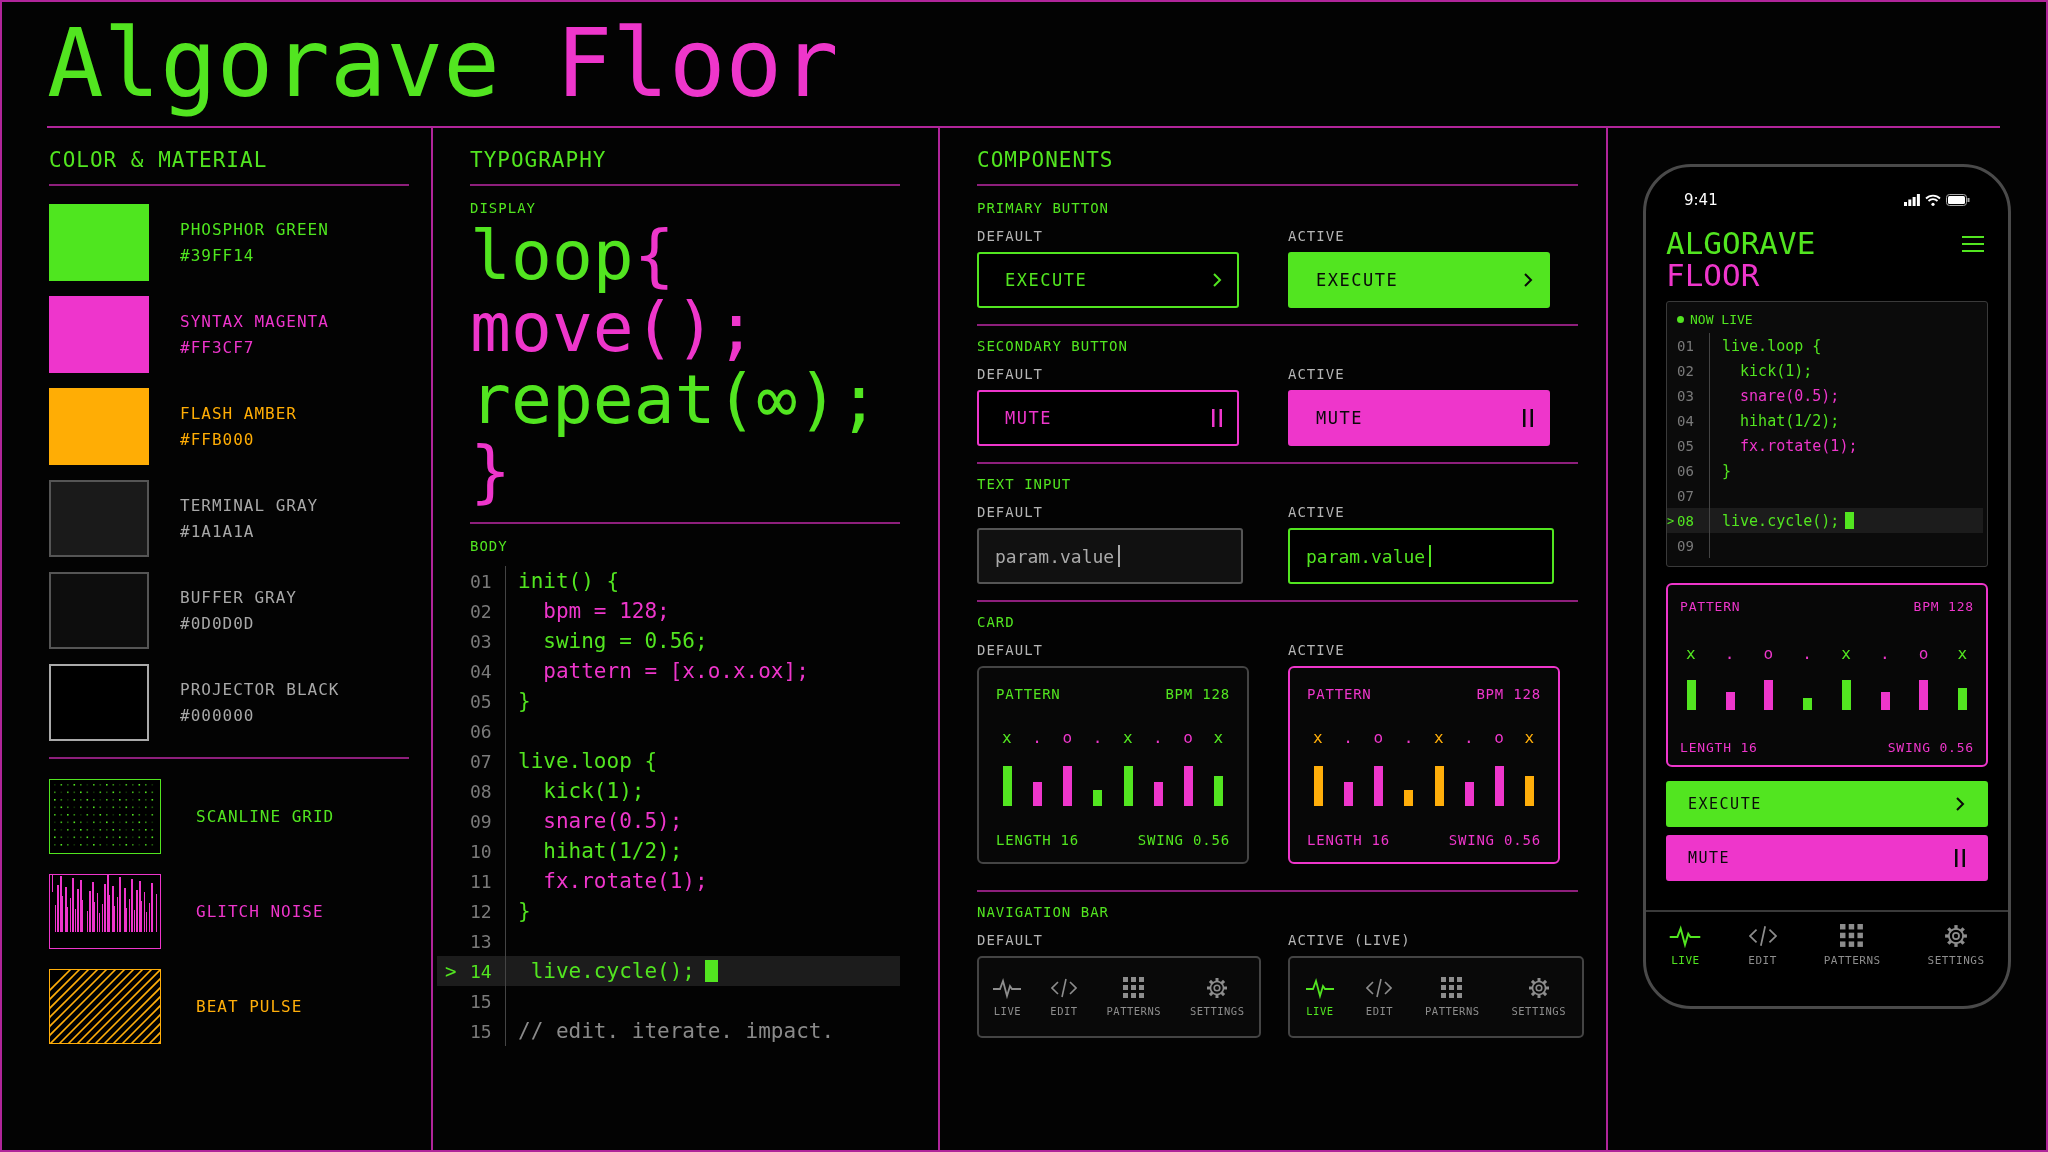 Image resolution: width=2048 pixels, height=1152 pixels. Describe the element at coordinates (711, 971) in the screenshot. I see `text-cursor` at that location.